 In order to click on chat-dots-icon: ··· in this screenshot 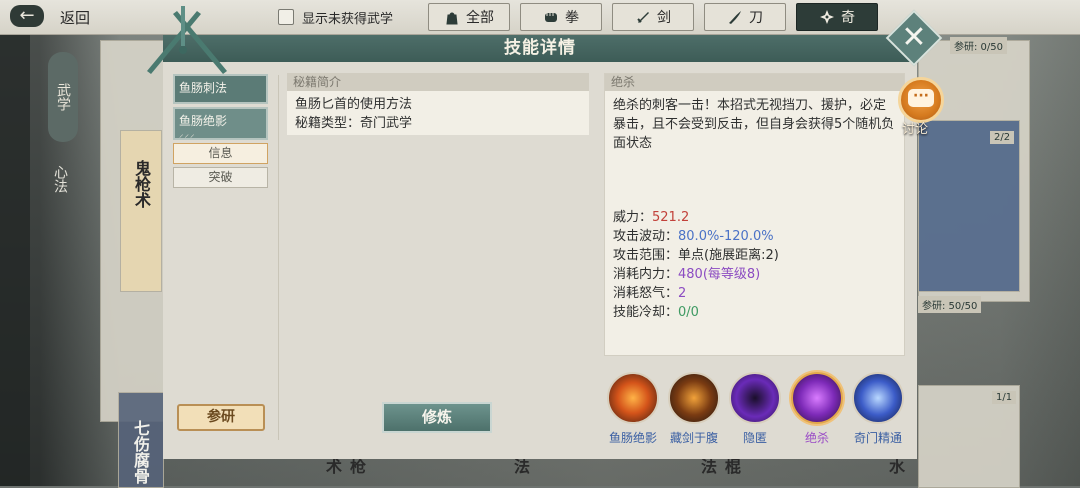, I will do `click(921, 96)`.